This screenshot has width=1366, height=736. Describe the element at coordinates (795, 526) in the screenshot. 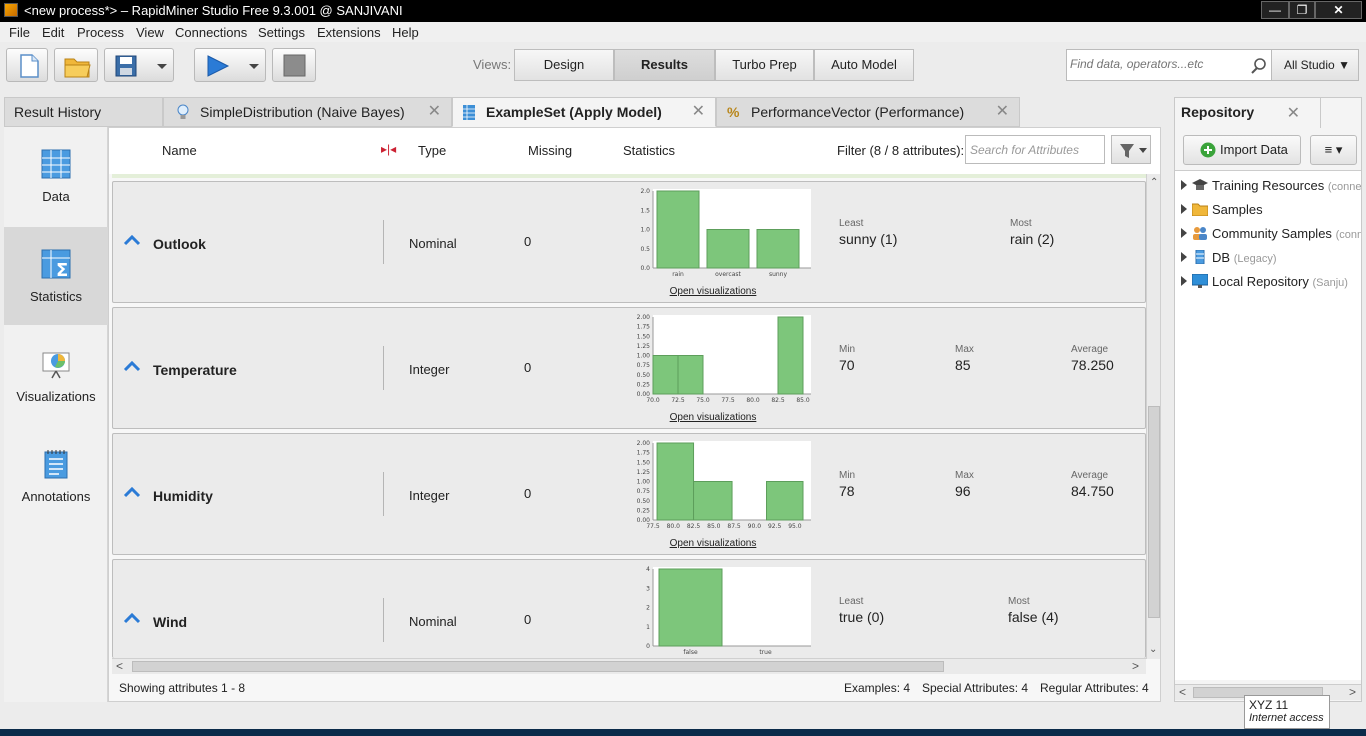

I see `x-tick-label: 95.0` at that location.